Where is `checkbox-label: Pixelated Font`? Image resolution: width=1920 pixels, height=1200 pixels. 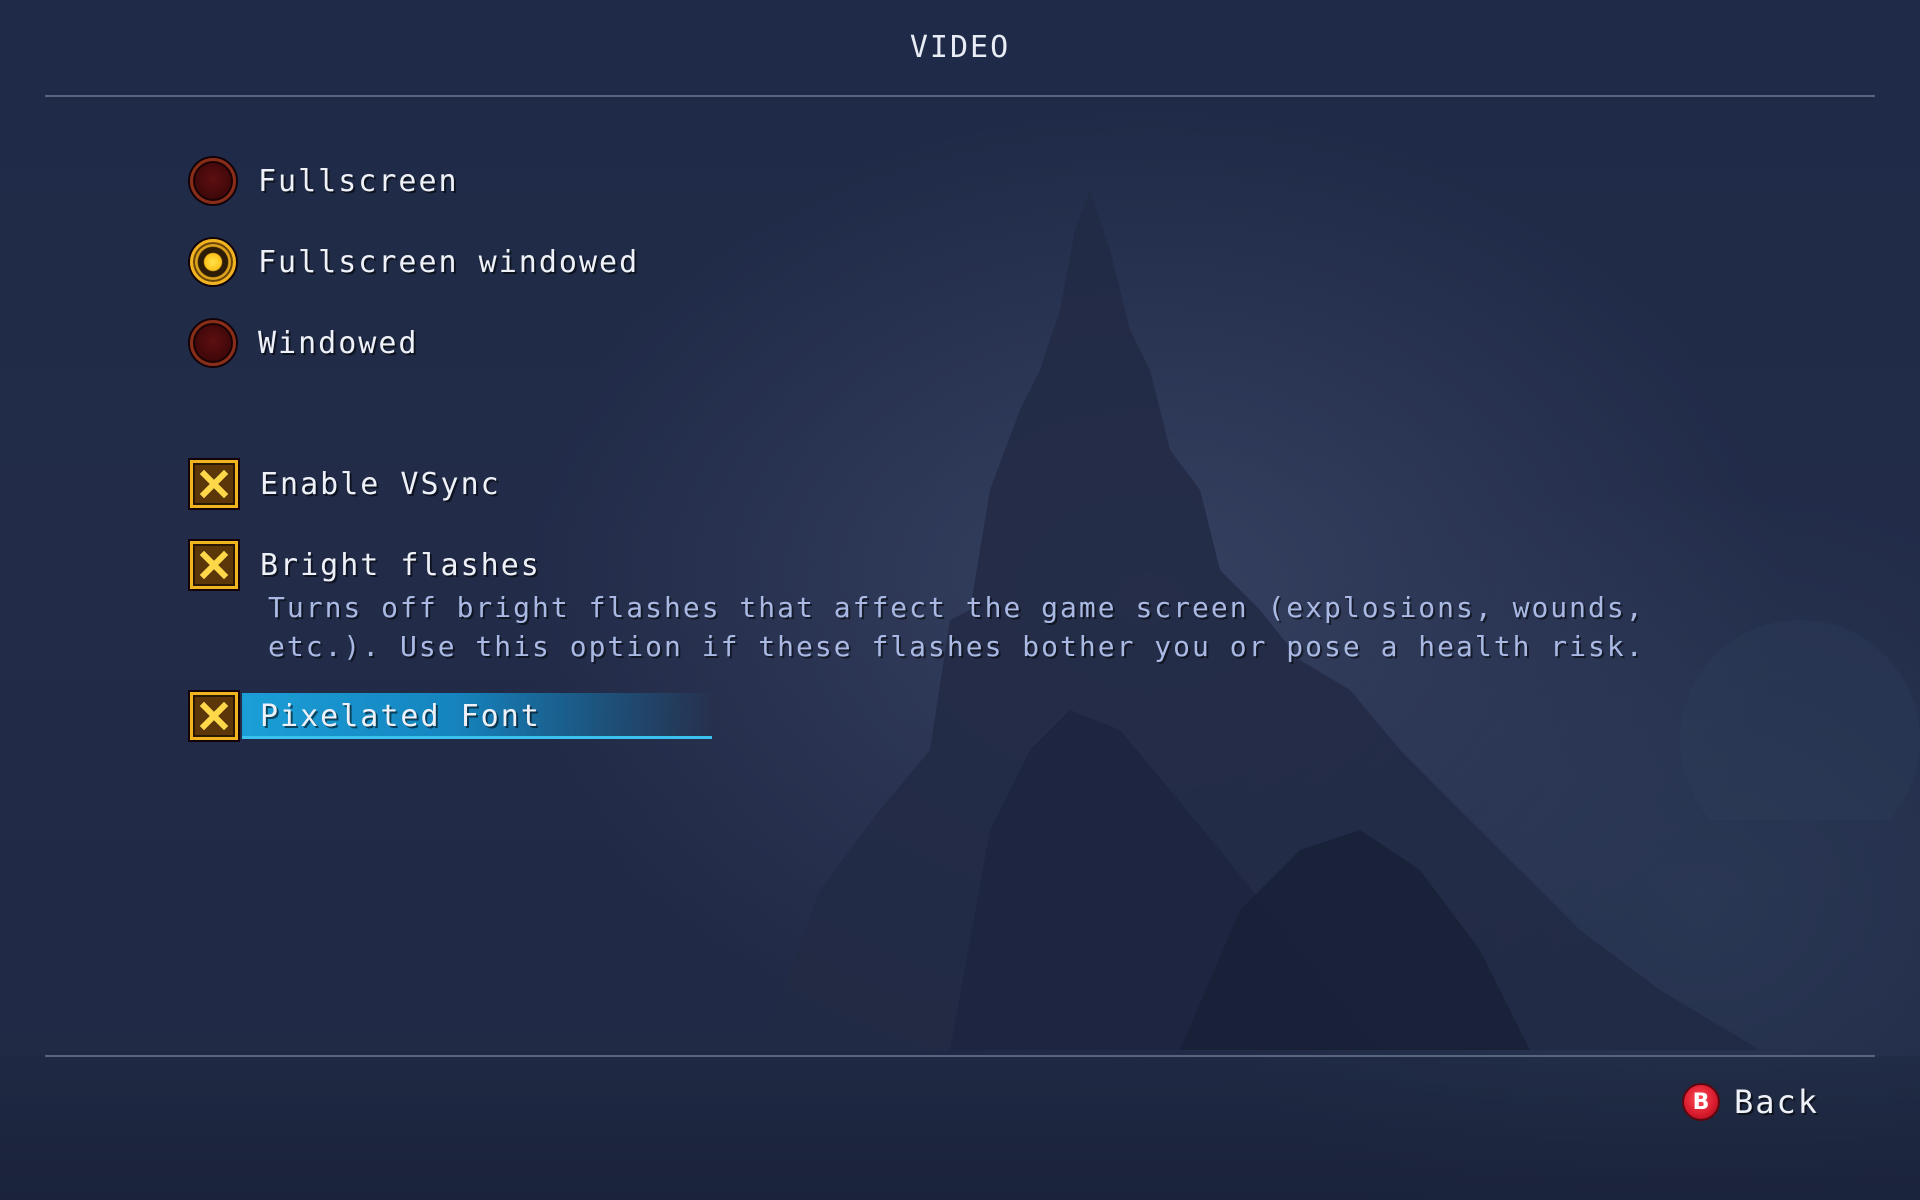
checkbox-label: Pixelated Font is located at coordinates (400, 716).